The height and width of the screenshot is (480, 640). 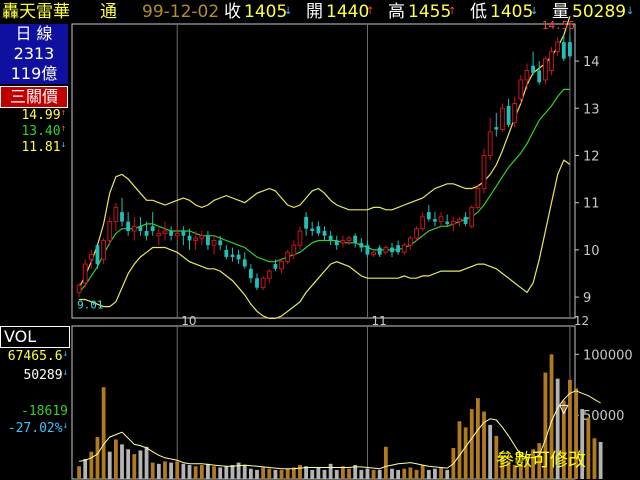 What do you see at coordinates (34, 97) in the screenshot?
I see `indicator-selector: 三關價` at bounding box center [34, 97].